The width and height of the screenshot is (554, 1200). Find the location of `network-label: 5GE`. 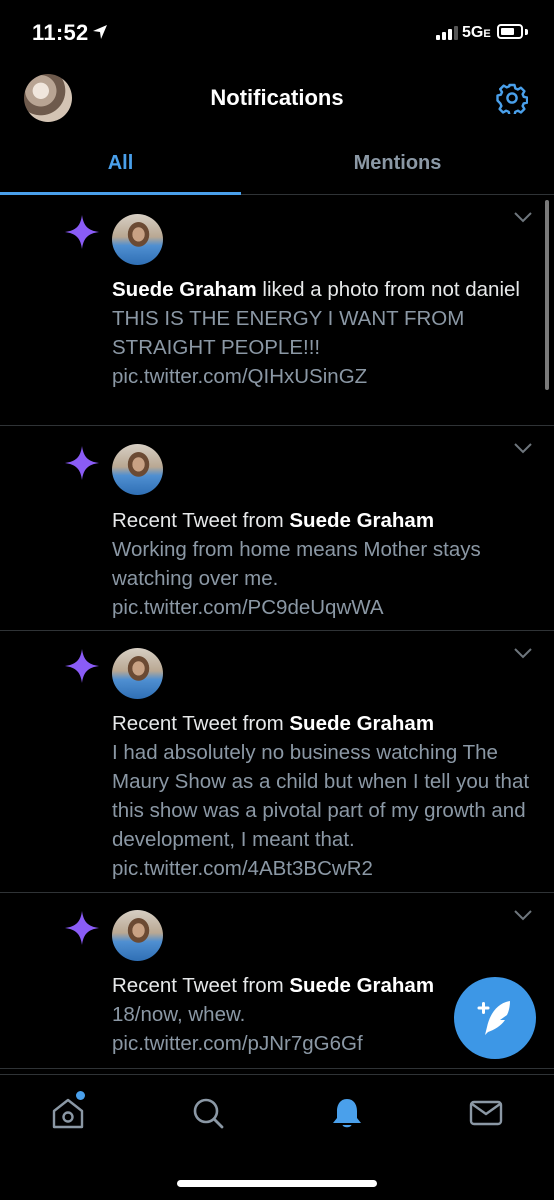

network-label: 5GE is located at coordinates (476, 32).